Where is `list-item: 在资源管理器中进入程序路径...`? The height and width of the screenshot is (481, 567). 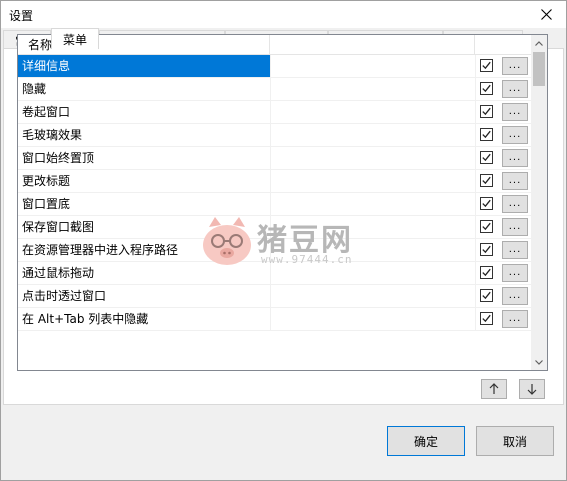 list-item: 在资源管理器中进入程序路径... is located at coordinates (275, 250).